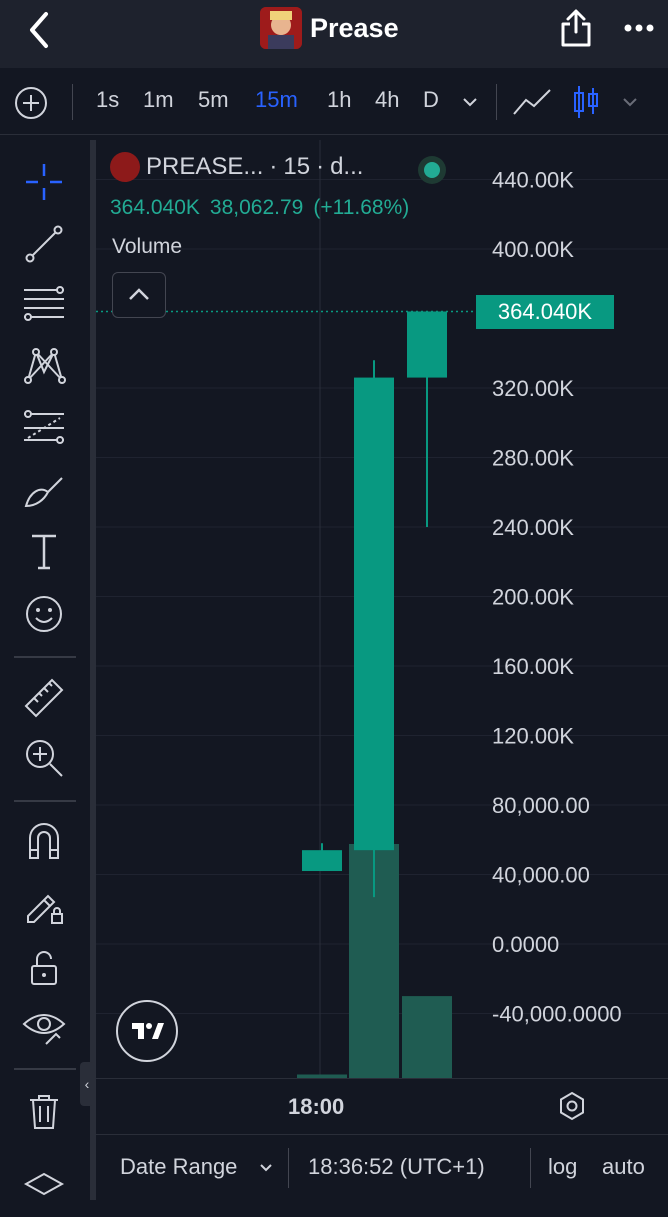 The height and width of the screenshot is (1217, 668). What do you see at coordinates (87, 1084) in the screenshot?
I see `collapse-toolbar-chevron-icon: ‹` at bounding box center [87, 1084].